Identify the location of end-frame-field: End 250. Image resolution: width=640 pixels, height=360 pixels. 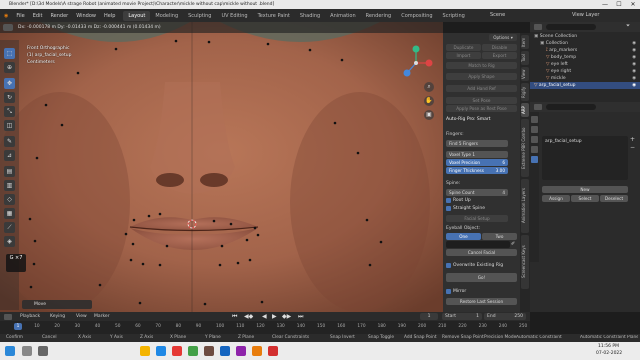
(505, 316).